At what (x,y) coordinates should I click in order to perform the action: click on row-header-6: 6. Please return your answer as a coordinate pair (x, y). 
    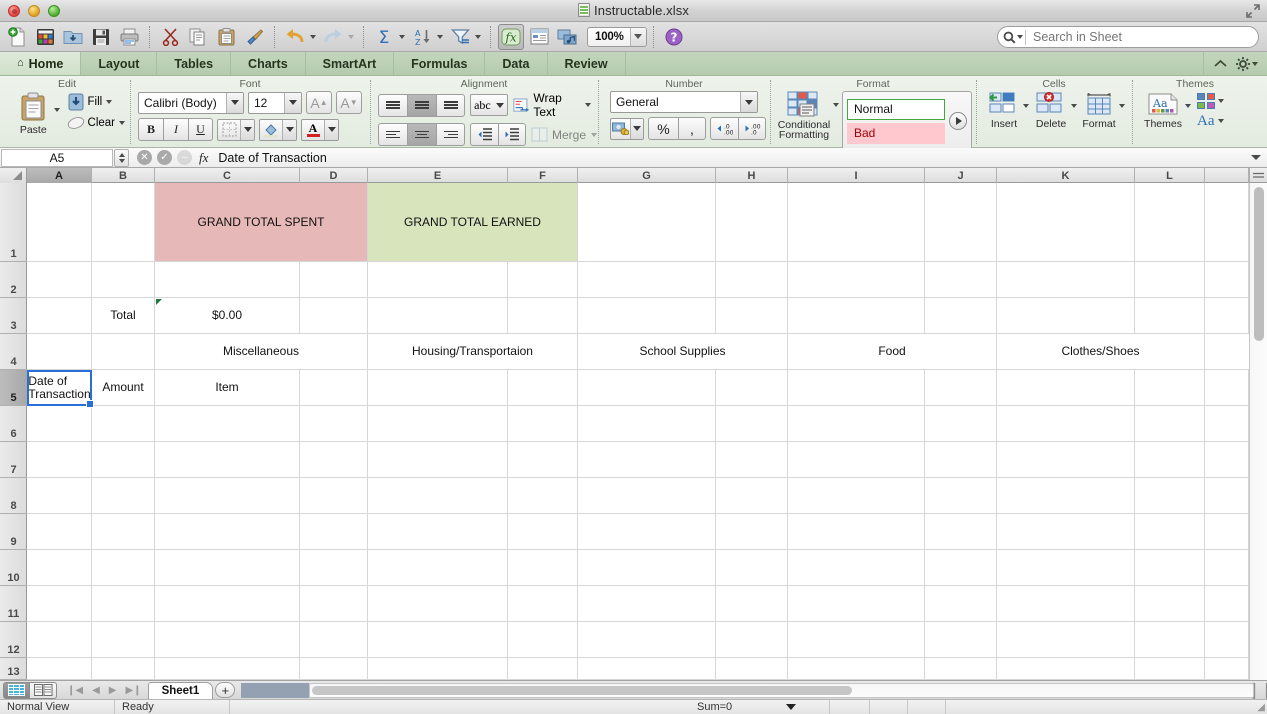
    Looking at the image, I should click on (13, 424).